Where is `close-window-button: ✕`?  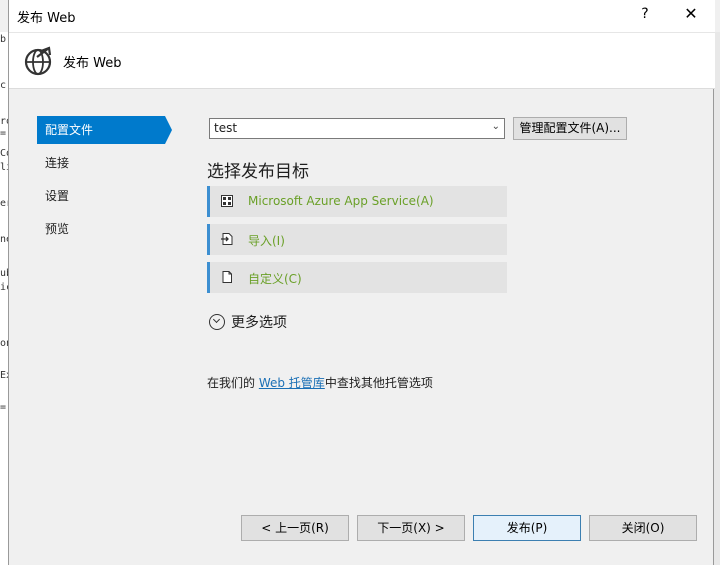
close-window-button: ✕ is located at coordinates (691, 13).